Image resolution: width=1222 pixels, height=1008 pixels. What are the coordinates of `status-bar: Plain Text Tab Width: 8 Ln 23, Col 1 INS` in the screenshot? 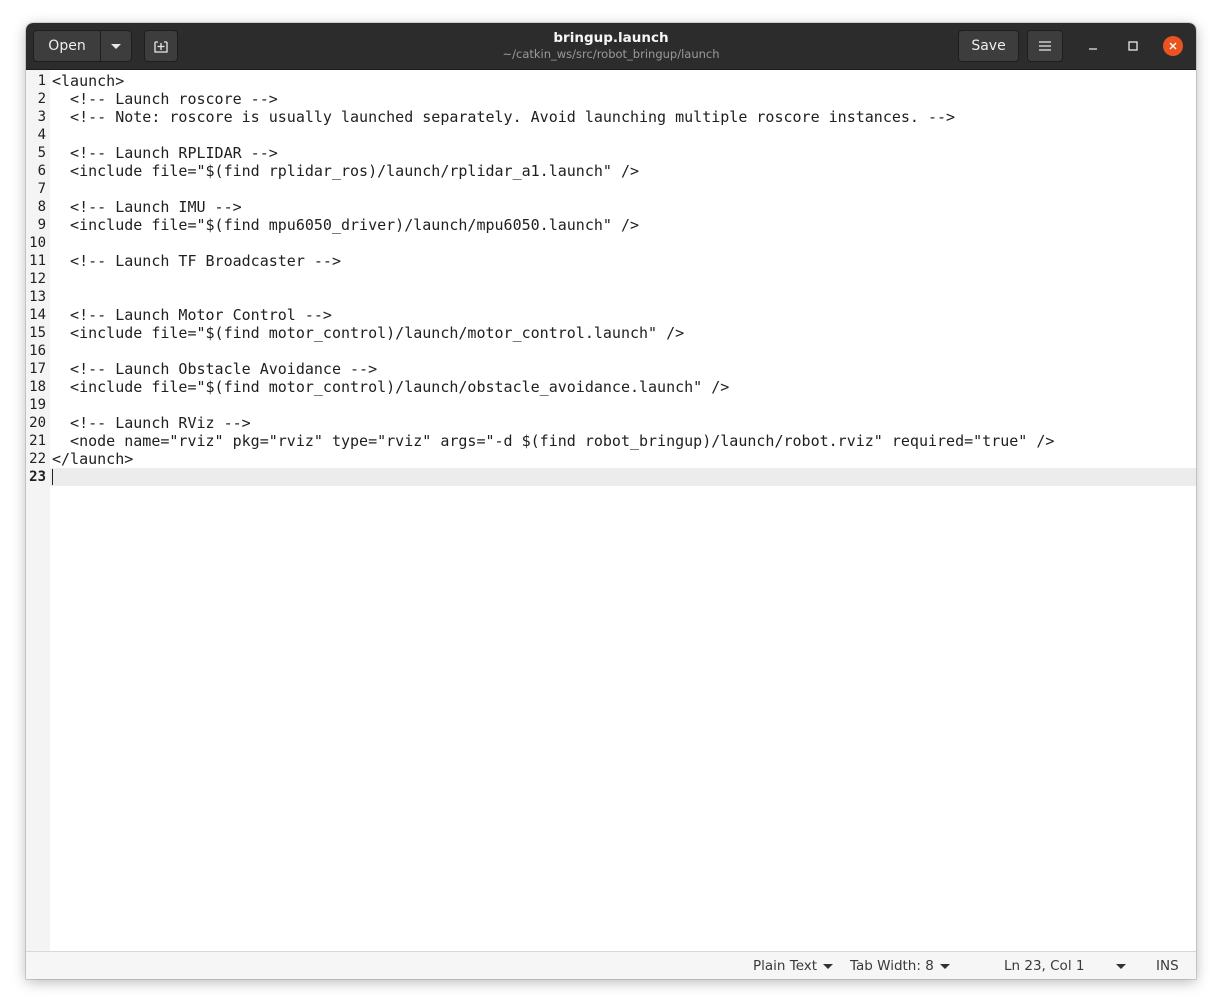 It's located at (611, 965).